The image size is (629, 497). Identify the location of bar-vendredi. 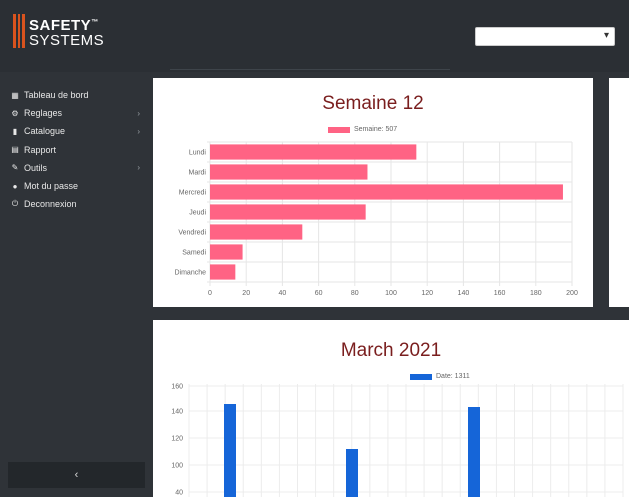
(256, 232).